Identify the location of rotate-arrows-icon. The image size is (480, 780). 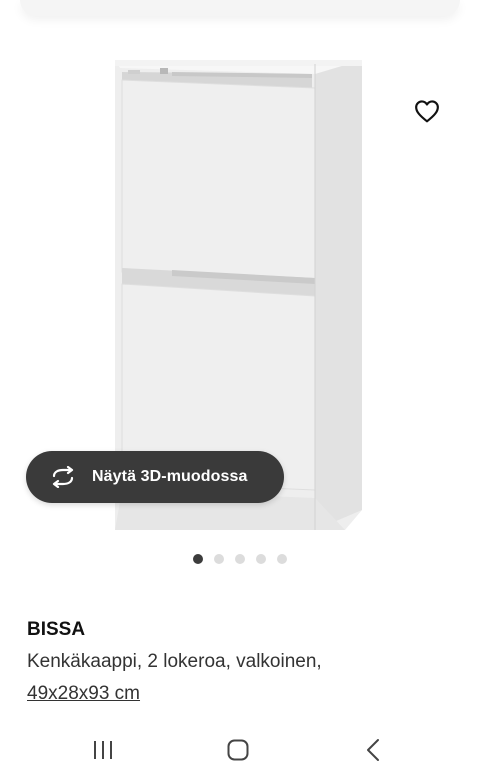
(63, 477).